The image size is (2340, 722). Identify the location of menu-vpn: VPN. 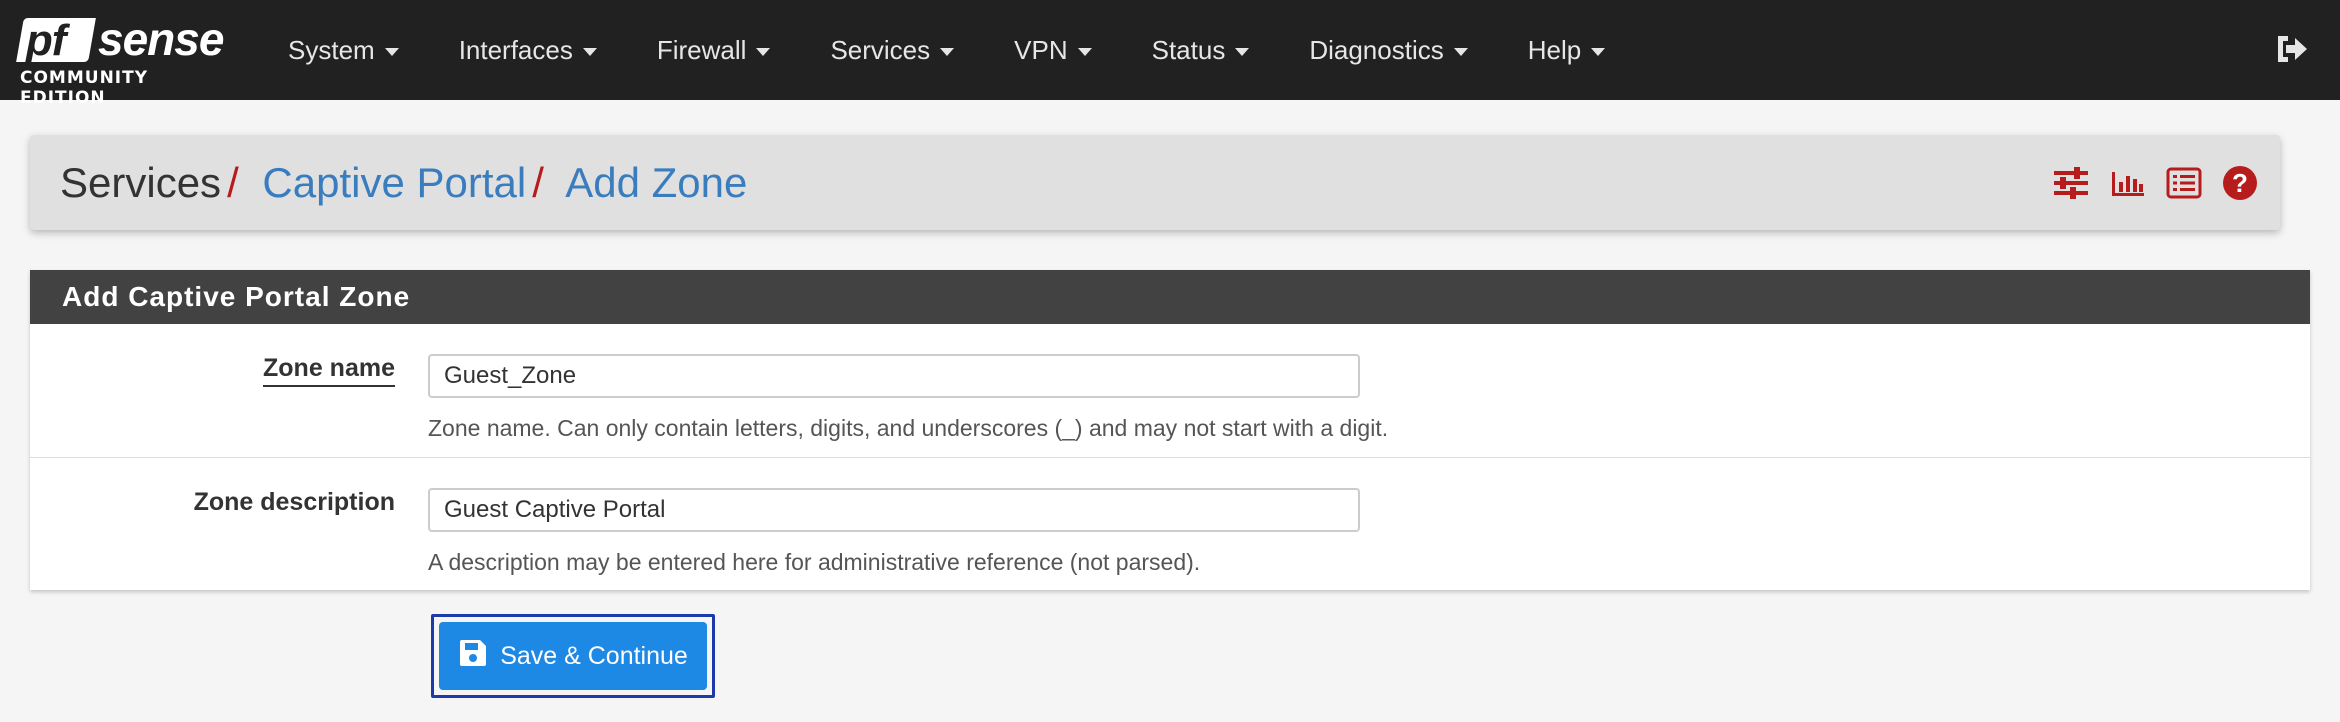
(1052, 50).